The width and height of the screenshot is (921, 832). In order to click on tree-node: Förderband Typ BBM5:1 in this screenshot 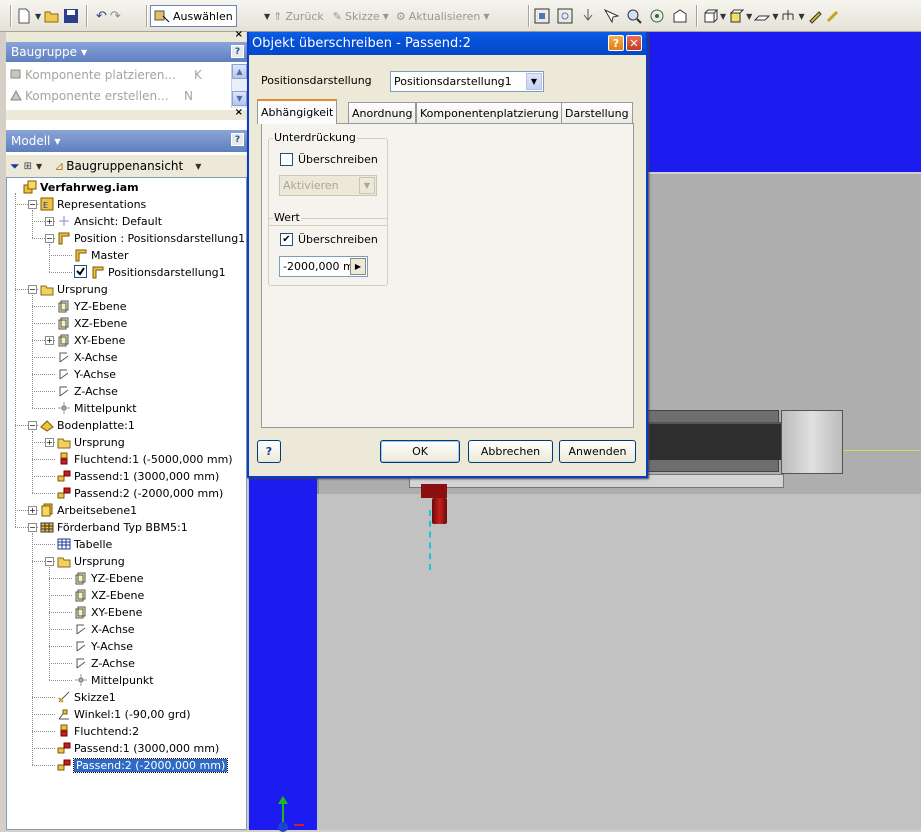, I will do `click(114, 527)`.